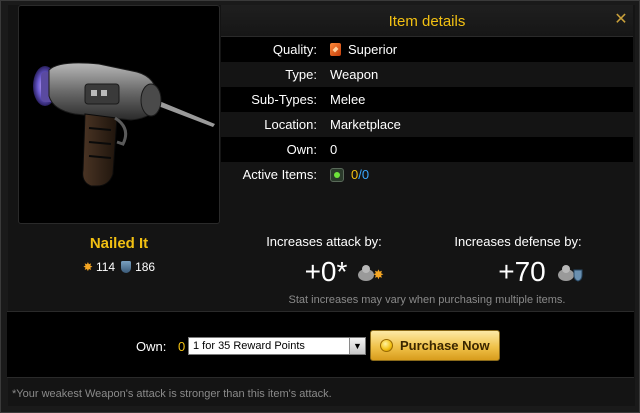  Describe the element at coordinates (249, 346) in the screenshot. I see `quantity-select-value: 1 for 35 Reward Points` at that location.